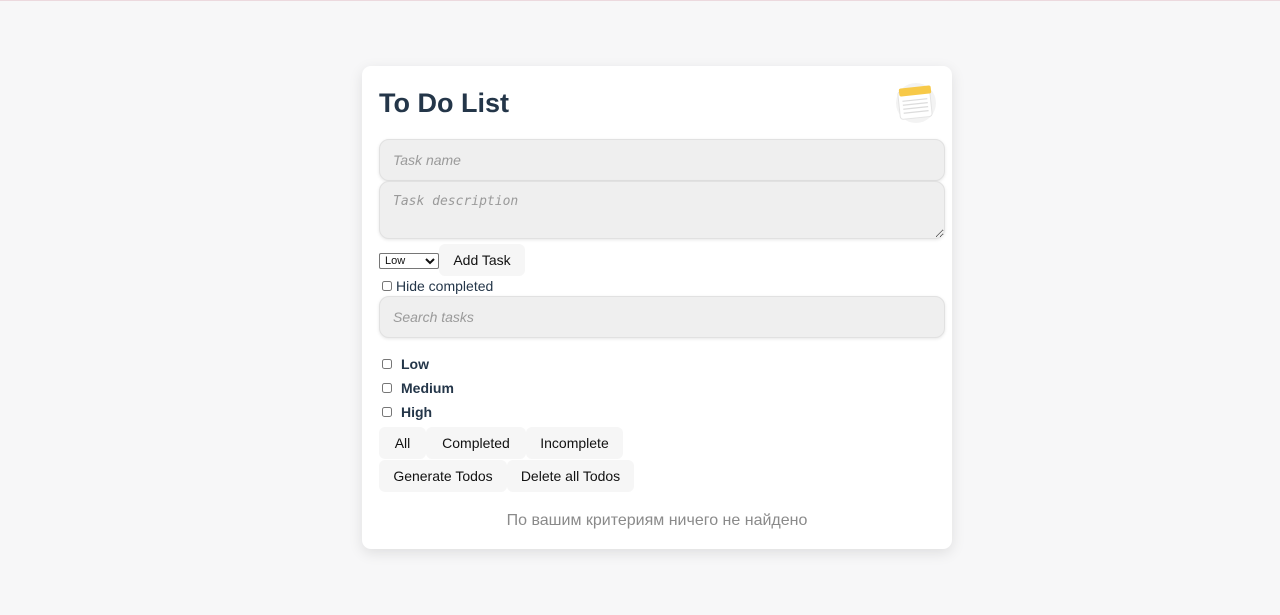 Image resolution: width=1280 pixels, height=615 pixels. I want to click on add-task-button: Add Task, so click(482, 260).